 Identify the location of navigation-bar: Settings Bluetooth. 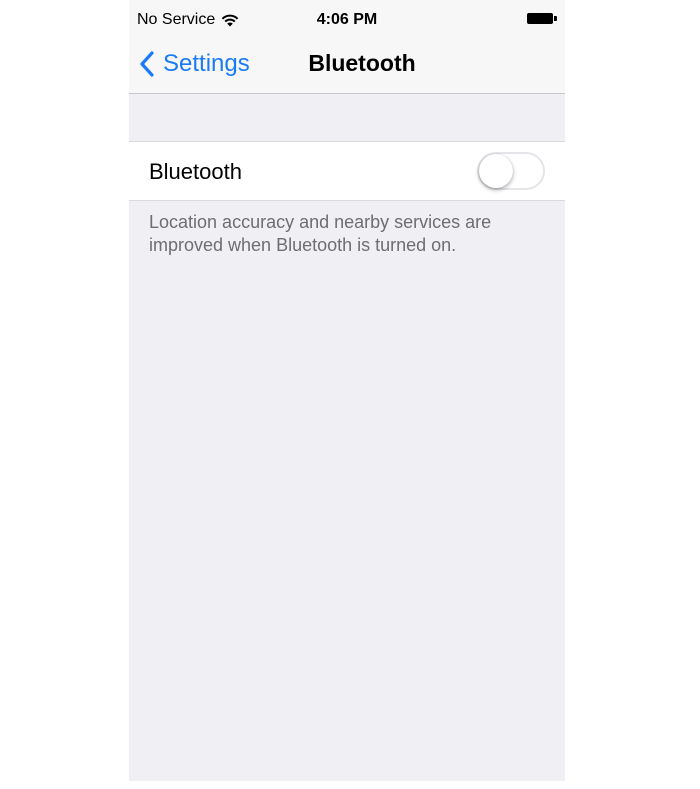
(347, 65).